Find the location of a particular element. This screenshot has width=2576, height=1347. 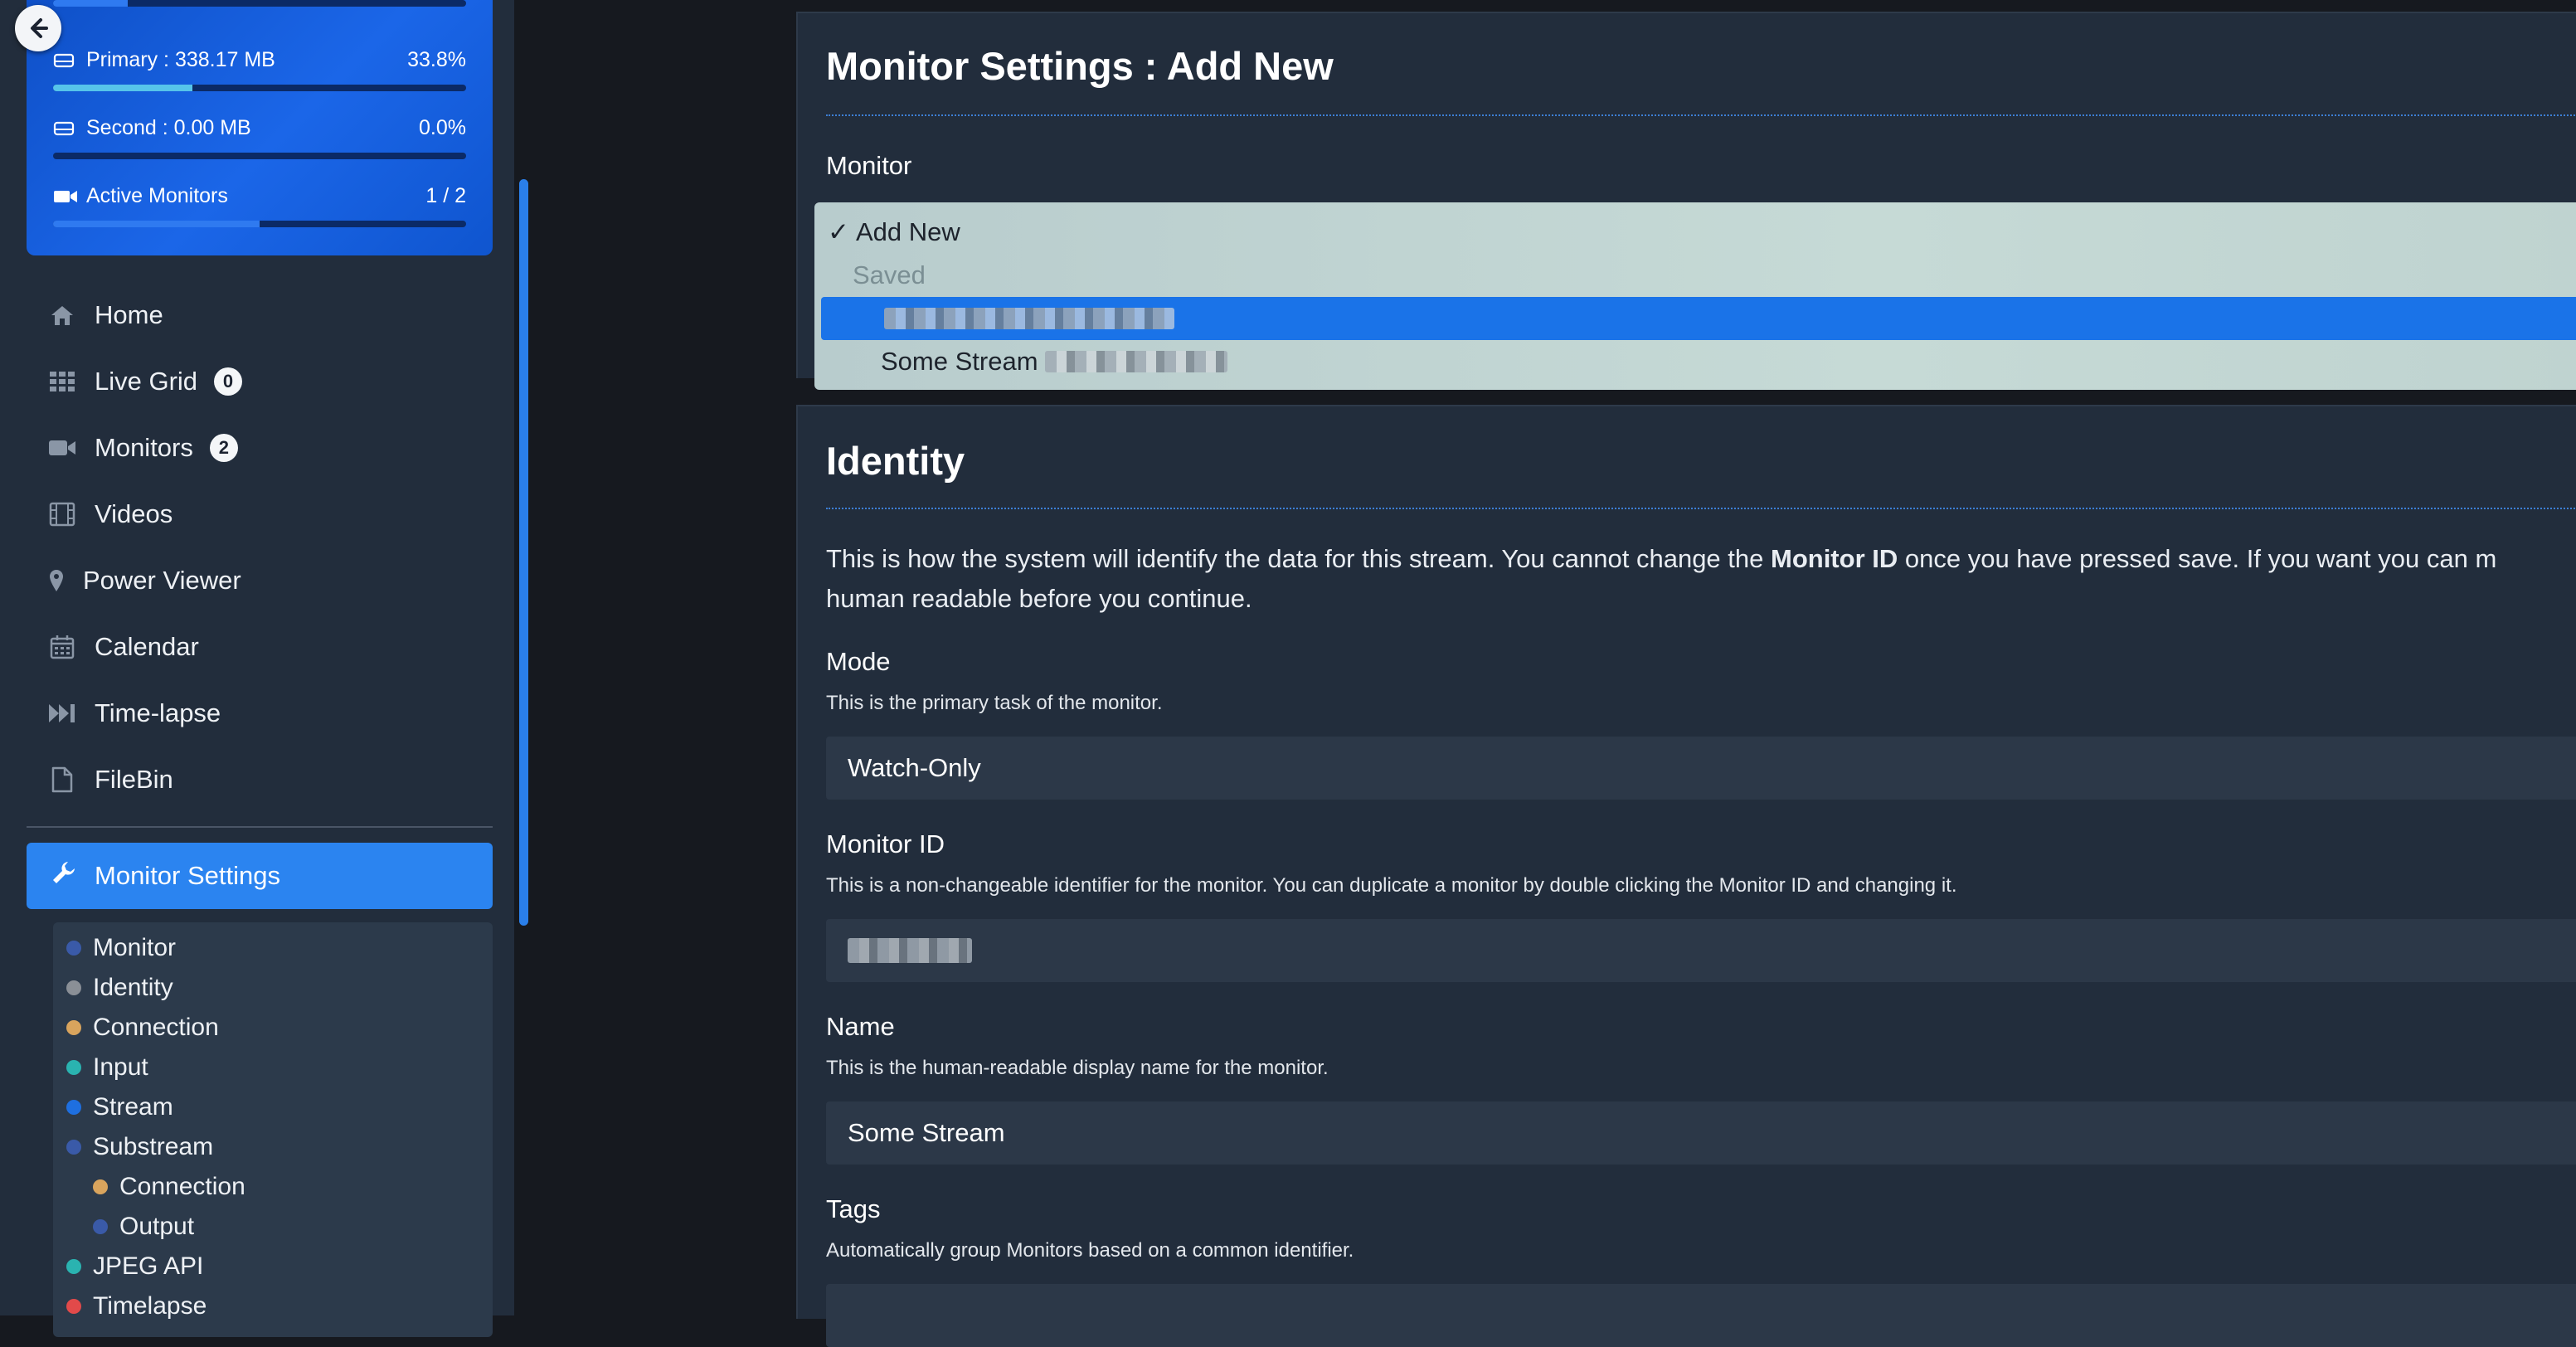

stat-second-bar is located at coordinates (260, 156).